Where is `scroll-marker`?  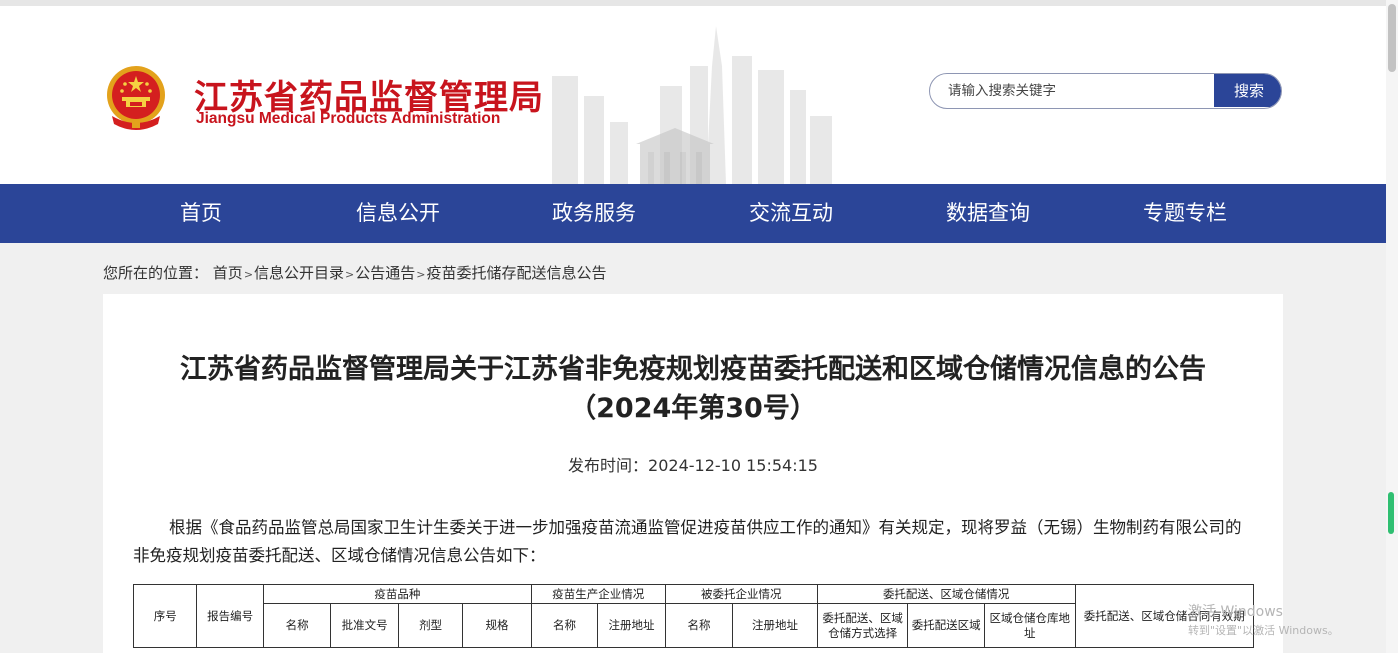 scroll-marker is located at coordinates (1391, 513).